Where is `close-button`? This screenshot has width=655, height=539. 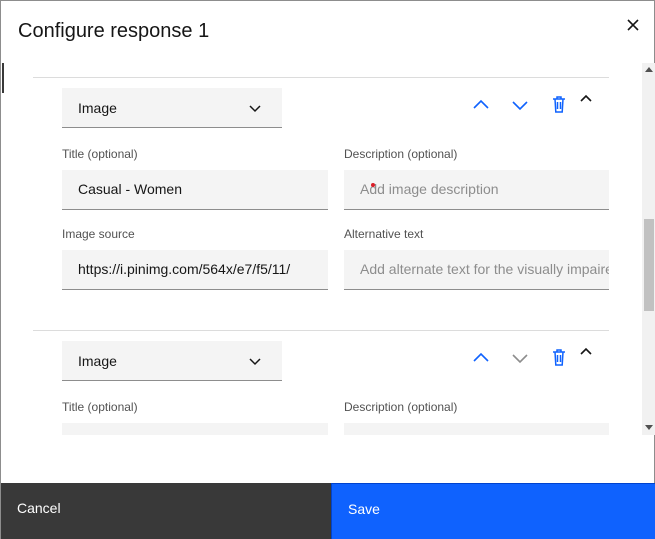
close-button is located at coordinates (633, 25).